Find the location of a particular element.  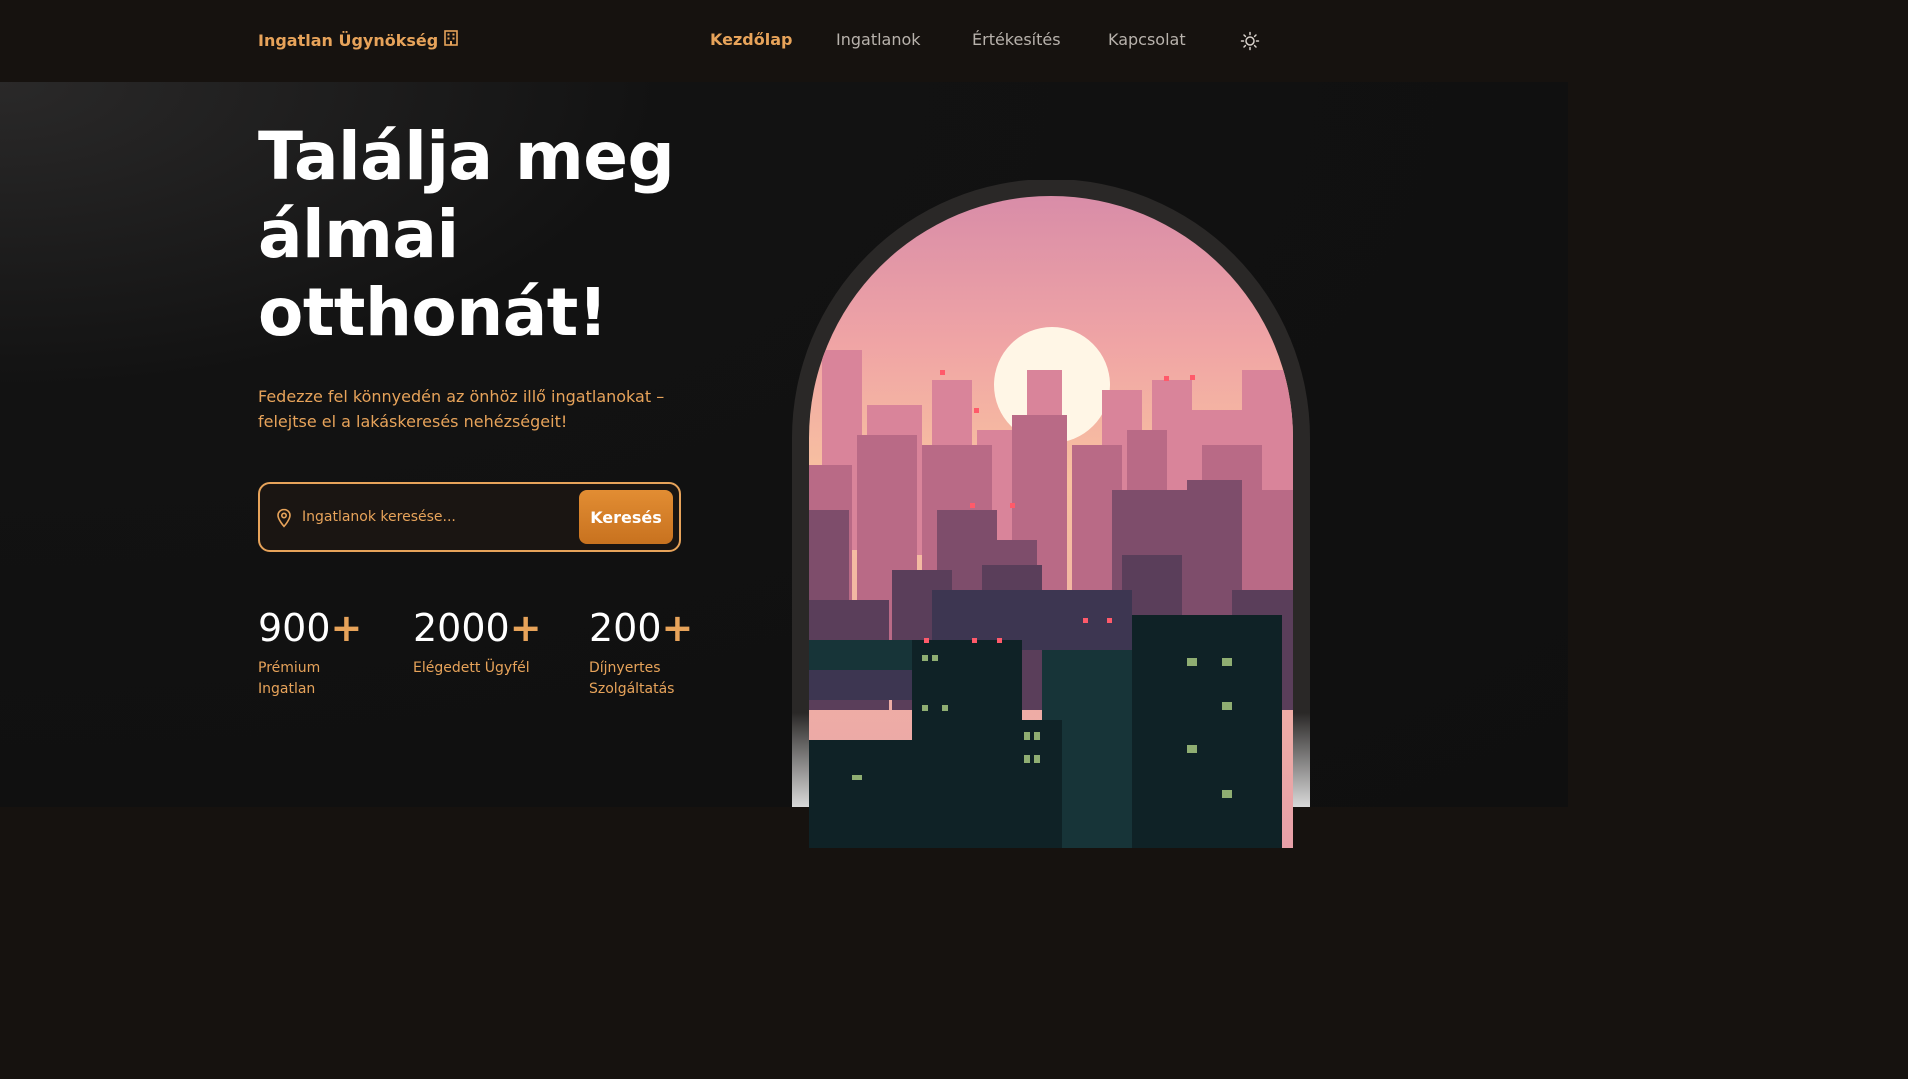

nav-item-sales: Értékesítés is located at coordinates (1016, 39).